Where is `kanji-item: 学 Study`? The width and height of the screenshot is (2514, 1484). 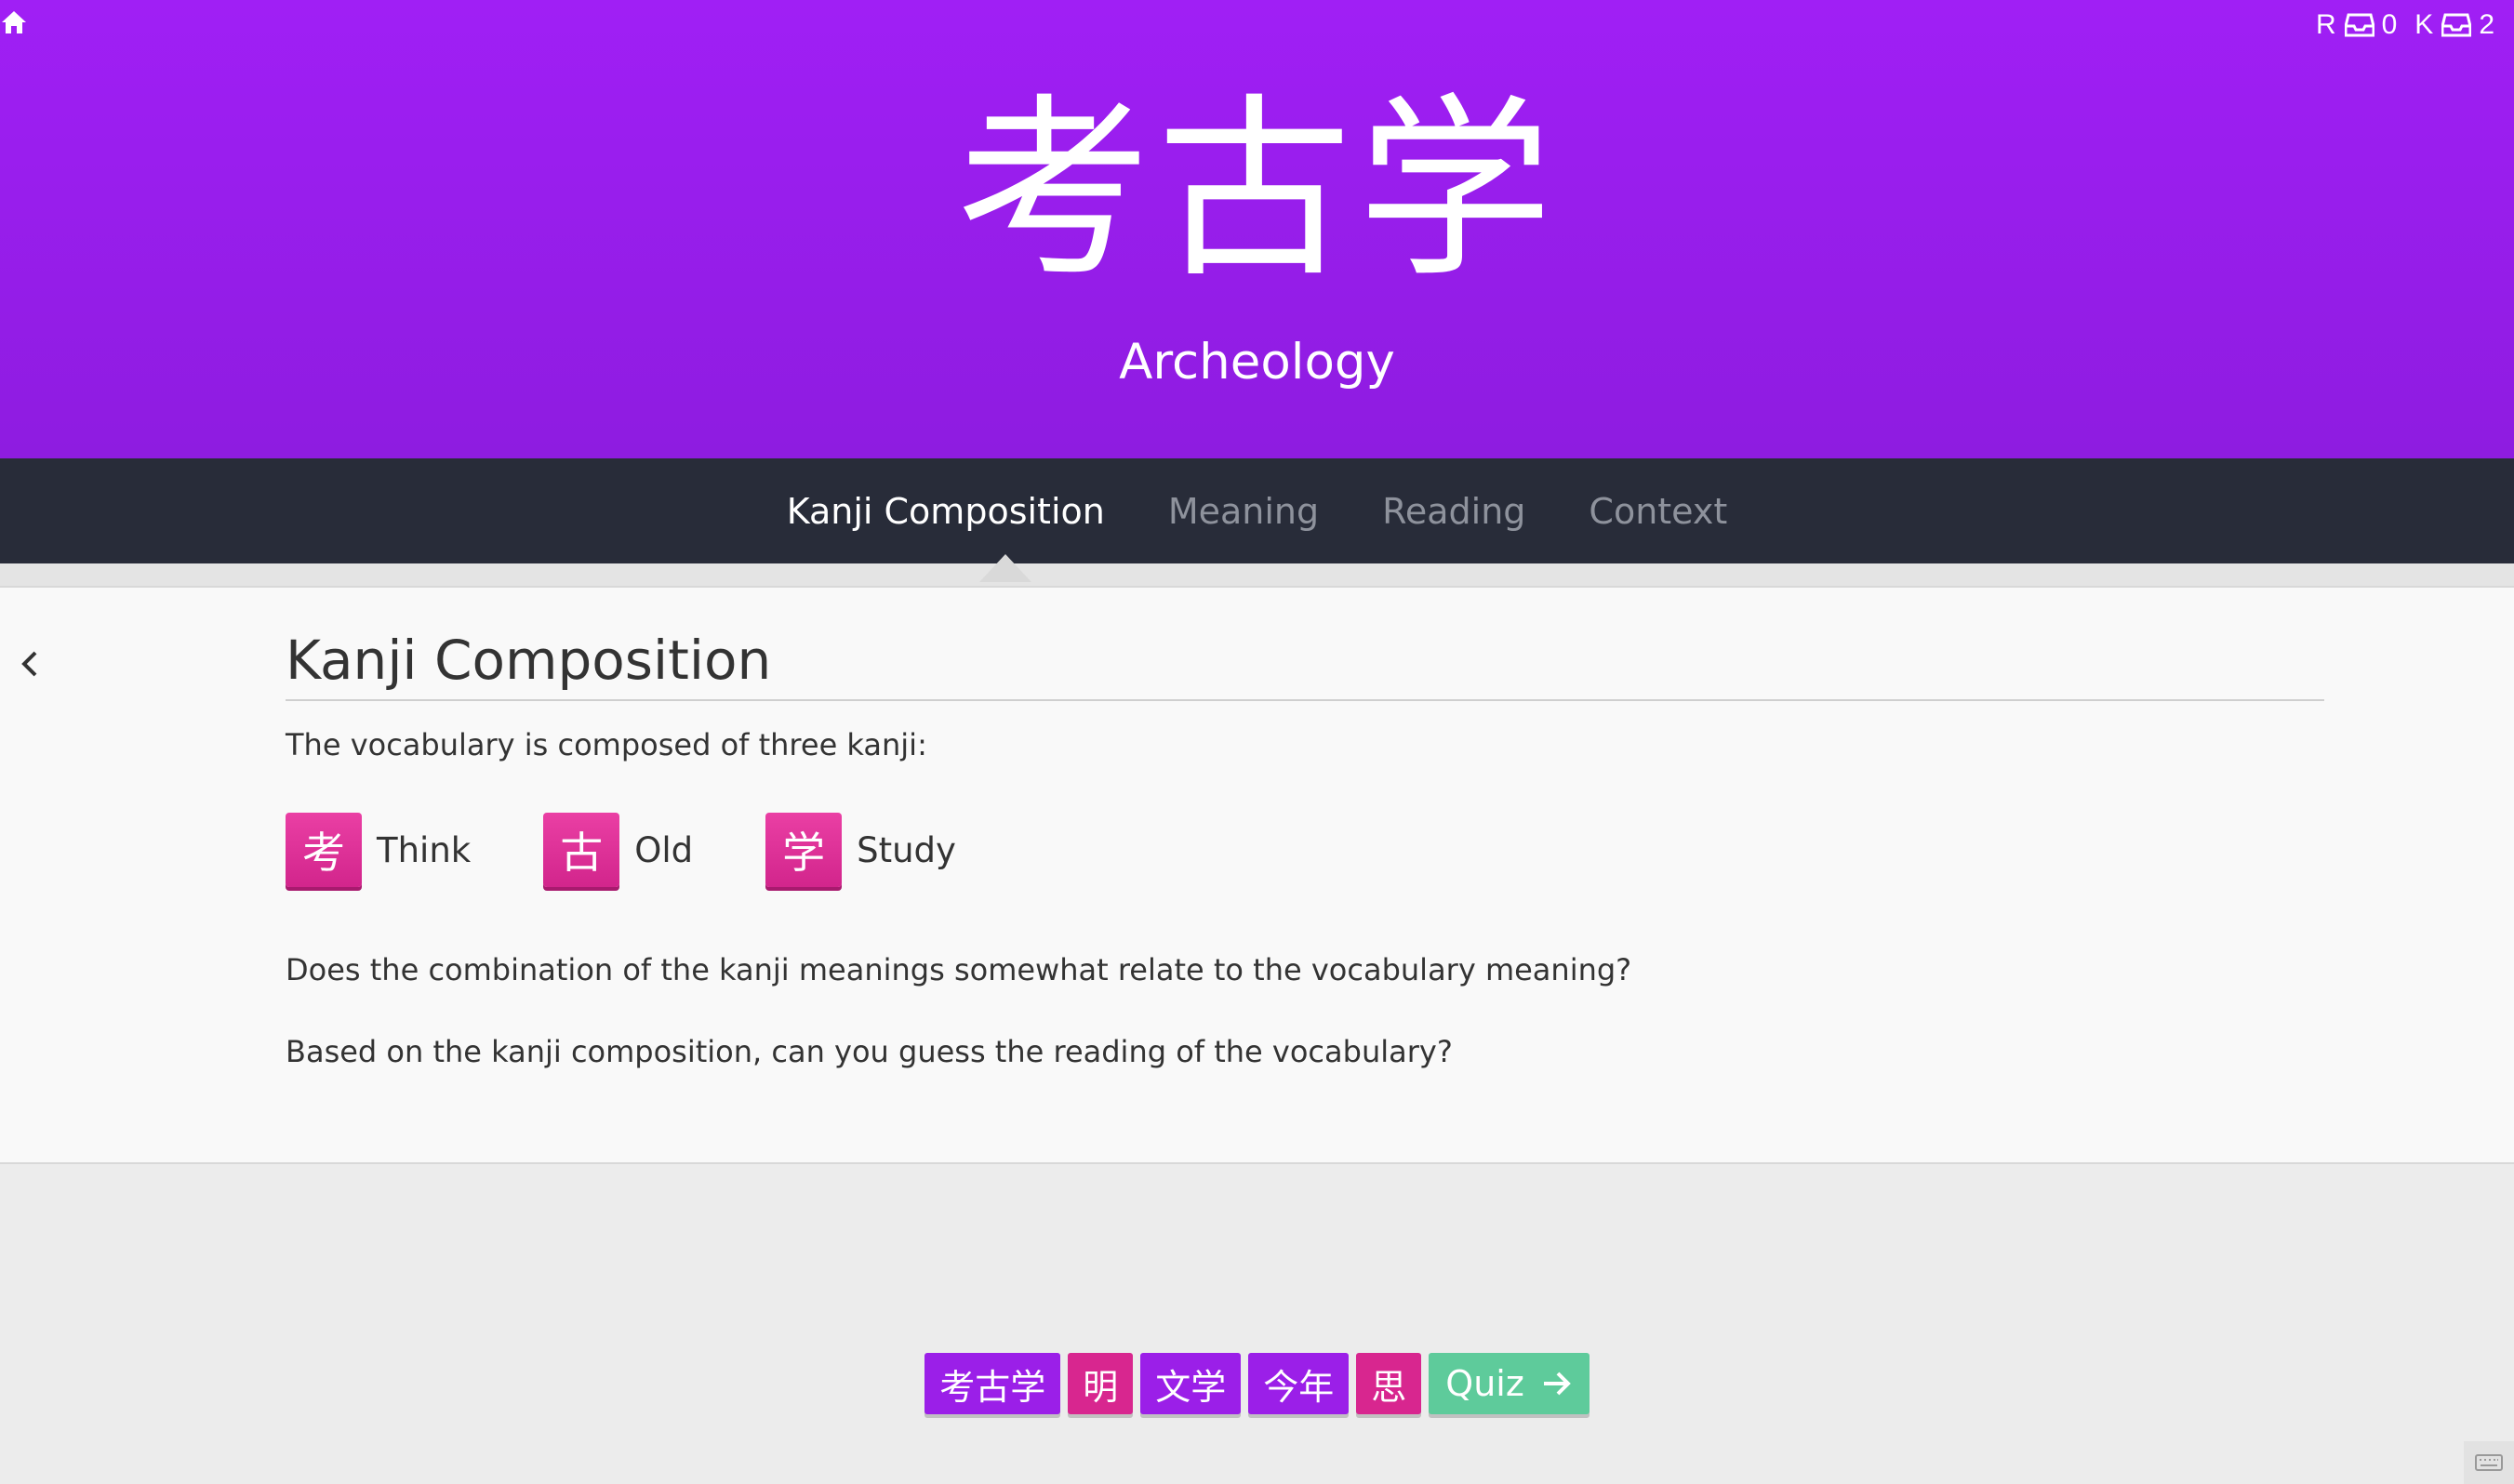
kanji-item: 学 Study is located at coordinates (861, 850).